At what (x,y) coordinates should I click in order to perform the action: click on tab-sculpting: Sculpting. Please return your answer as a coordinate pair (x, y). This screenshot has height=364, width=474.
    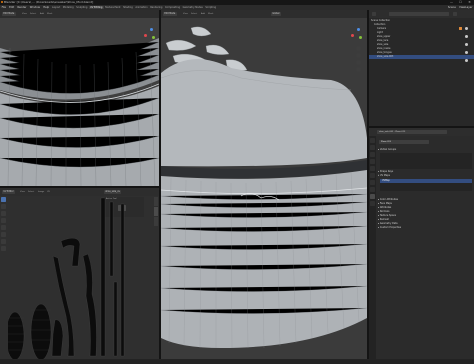
    Looking at the image, I should click on (82, 7).